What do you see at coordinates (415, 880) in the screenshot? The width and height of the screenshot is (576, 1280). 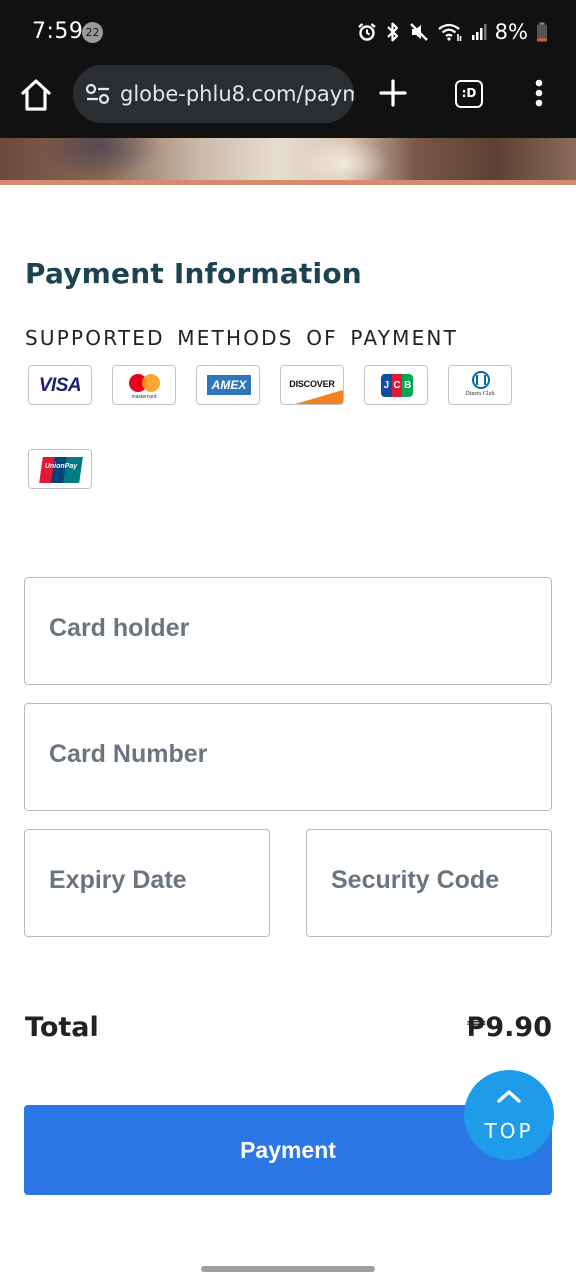 I see `security-code-placeholder: Security Code` at bounding box center [415, 880].